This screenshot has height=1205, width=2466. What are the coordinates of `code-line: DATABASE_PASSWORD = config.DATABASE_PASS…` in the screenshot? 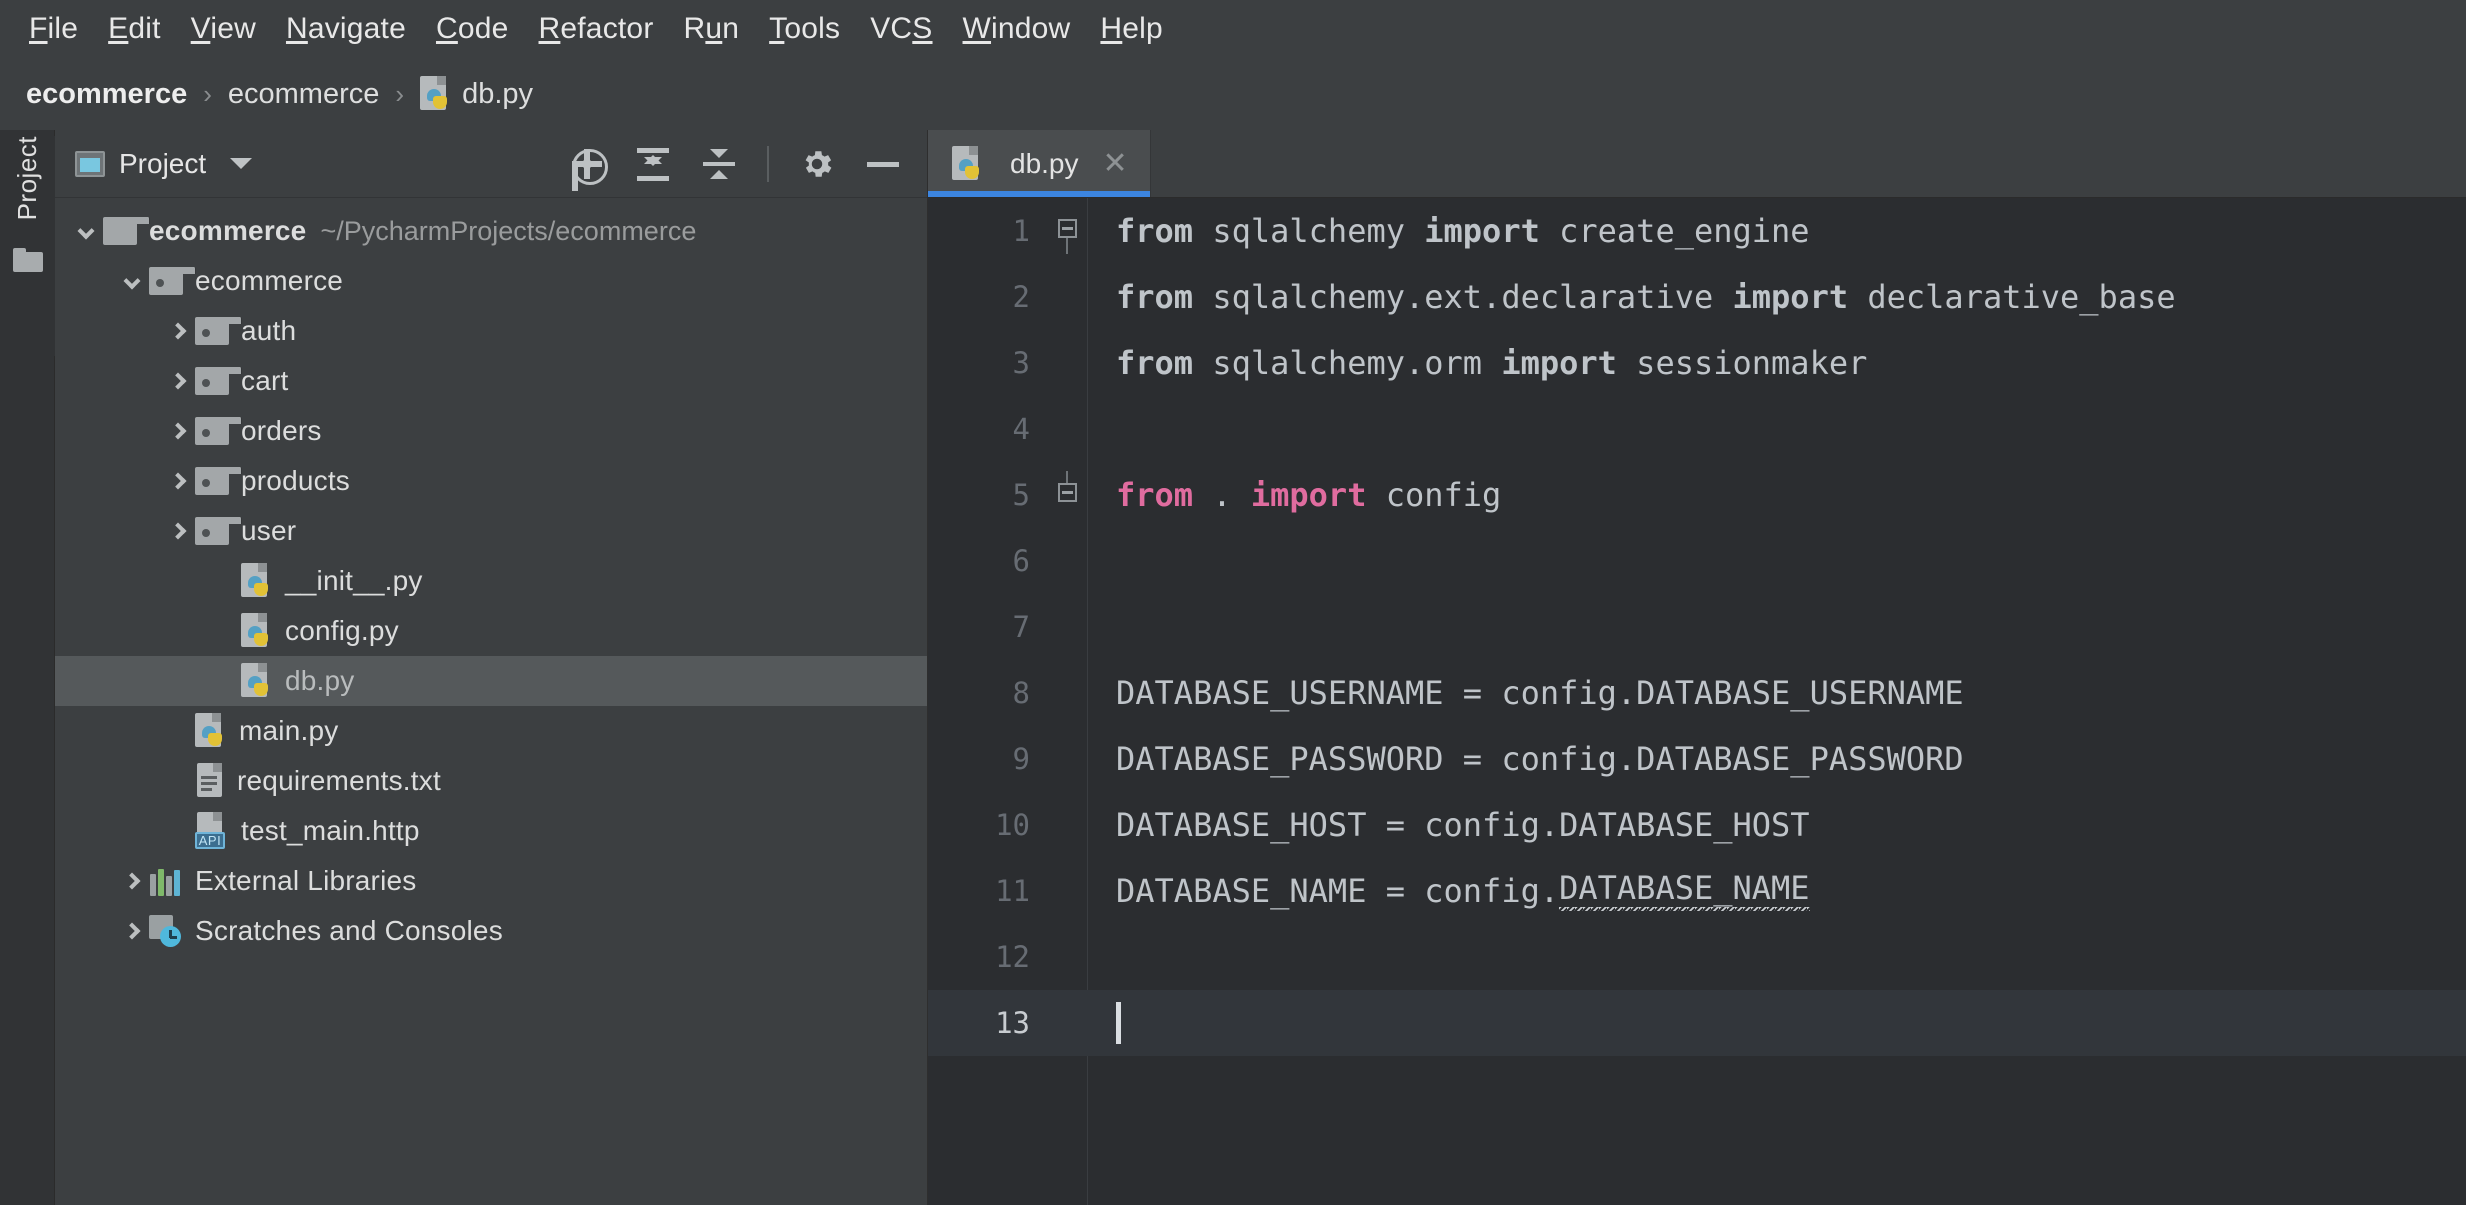 It's located at (1777, 759).